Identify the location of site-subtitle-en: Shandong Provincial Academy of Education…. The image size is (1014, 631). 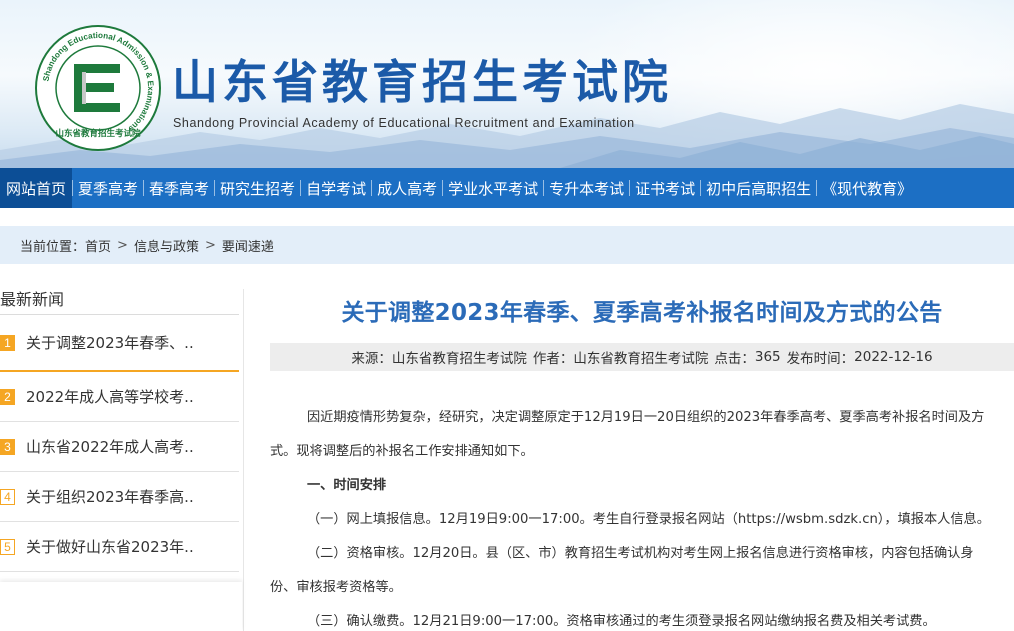
(404, 123).